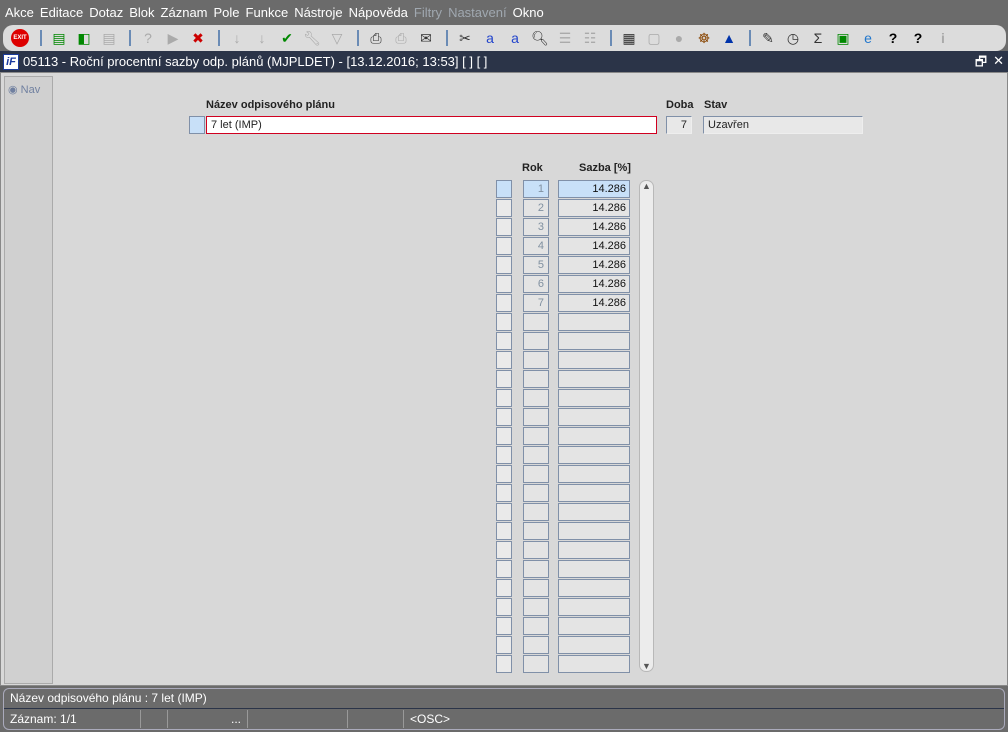  What do you see at coordinates (490, 38) in the screenshot?
I see `copy-icon: a` at bounding box center [490, 38].